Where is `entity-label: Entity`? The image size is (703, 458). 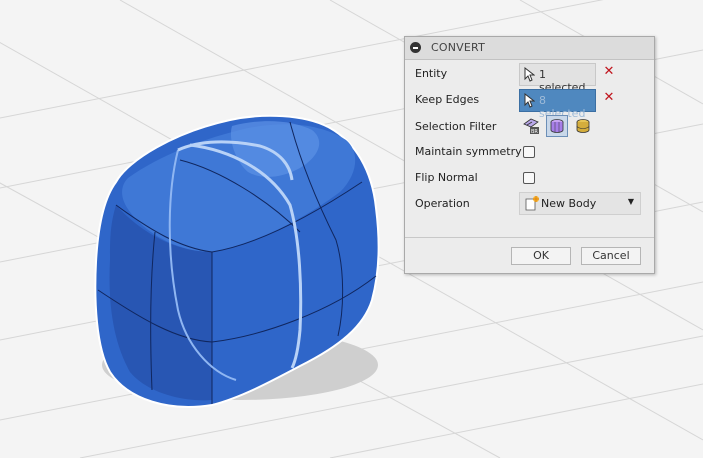
entity-label: Entity is located at coordinates (431, 73).